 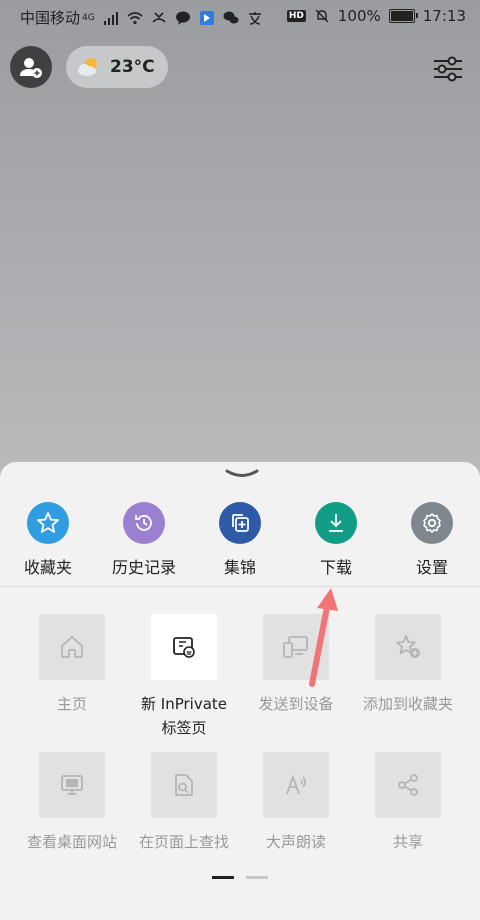 I want to click on battery-icon, so click(x=403, y=16).